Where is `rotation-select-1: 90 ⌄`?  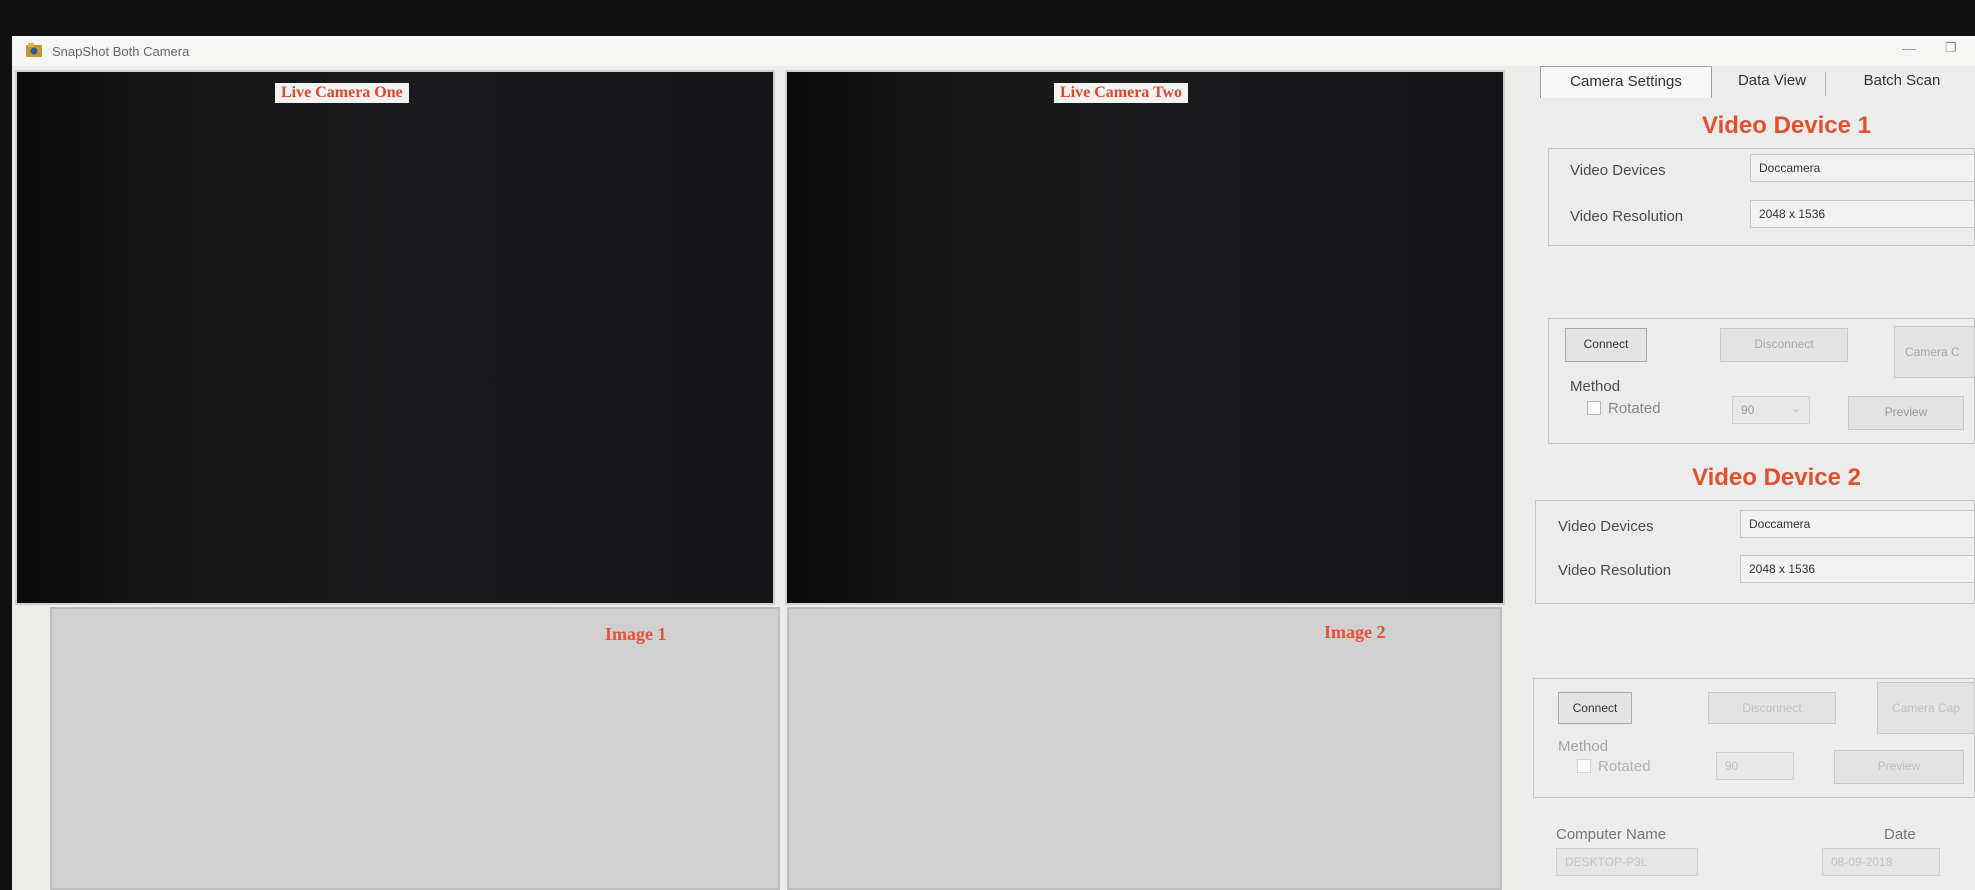
rotation-select-1: 90 ⌄ is located at coordinates (1771, 410).